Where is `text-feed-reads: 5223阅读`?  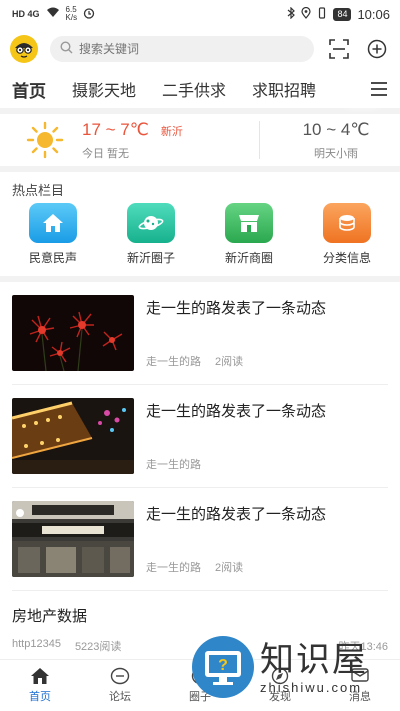
text-feed-reads: 5223阅读 is located at coordinates (98, 647).